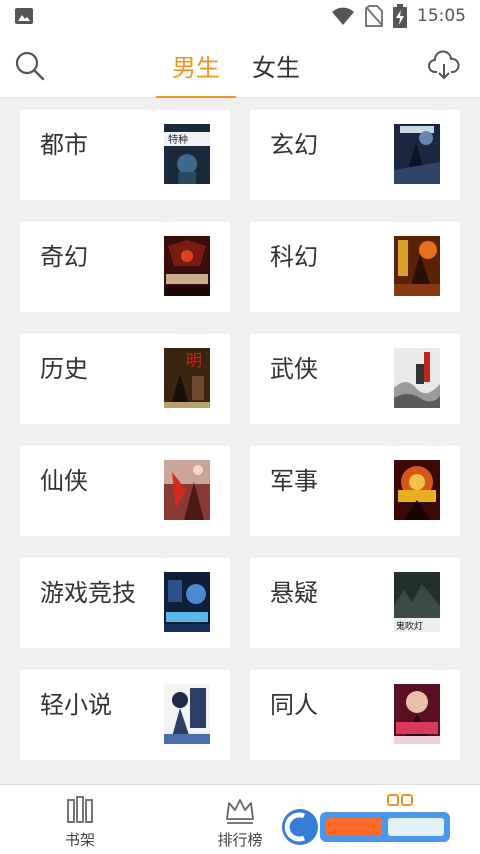  What do you see at coordinates (196, 65) in the screenshot?
I see `tab-male: 男生` at bounding box center [196, 65].